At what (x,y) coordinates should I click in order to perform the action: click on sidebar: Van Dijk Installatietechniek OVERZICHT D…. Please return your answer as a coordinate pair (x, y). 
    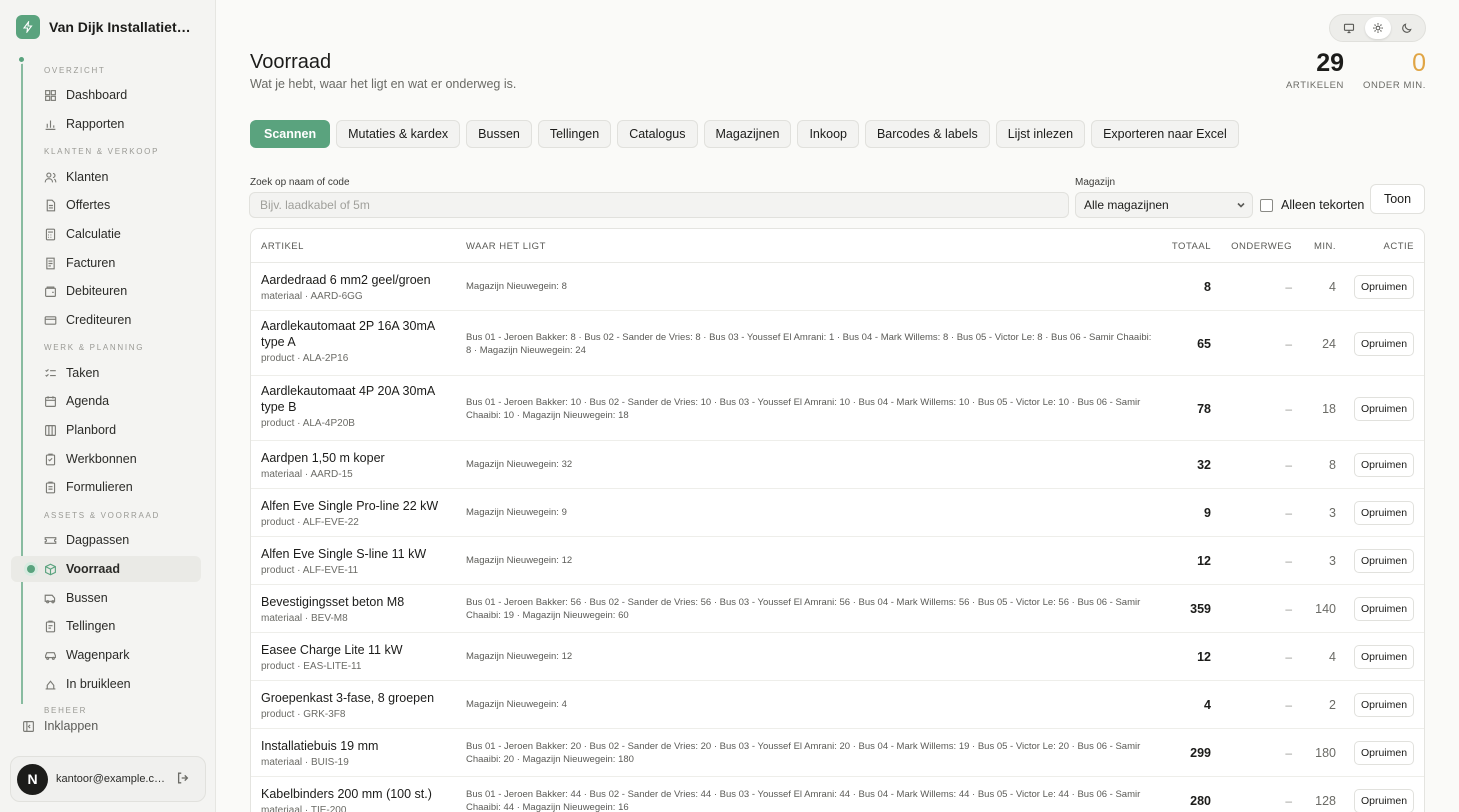
    Looking at the image, I should click on (108, 406).